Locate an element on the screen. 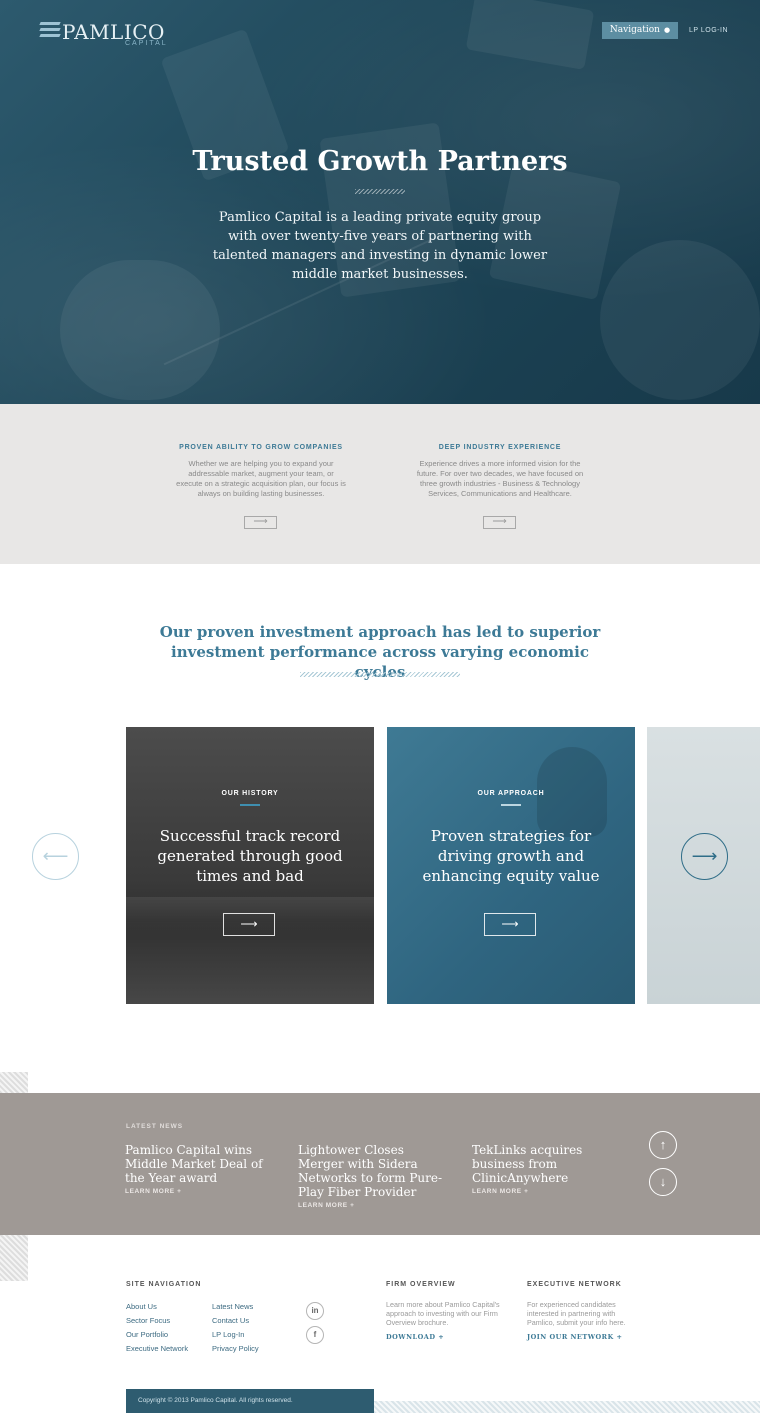  hero-person-shape is located at coordinates (140, 330).